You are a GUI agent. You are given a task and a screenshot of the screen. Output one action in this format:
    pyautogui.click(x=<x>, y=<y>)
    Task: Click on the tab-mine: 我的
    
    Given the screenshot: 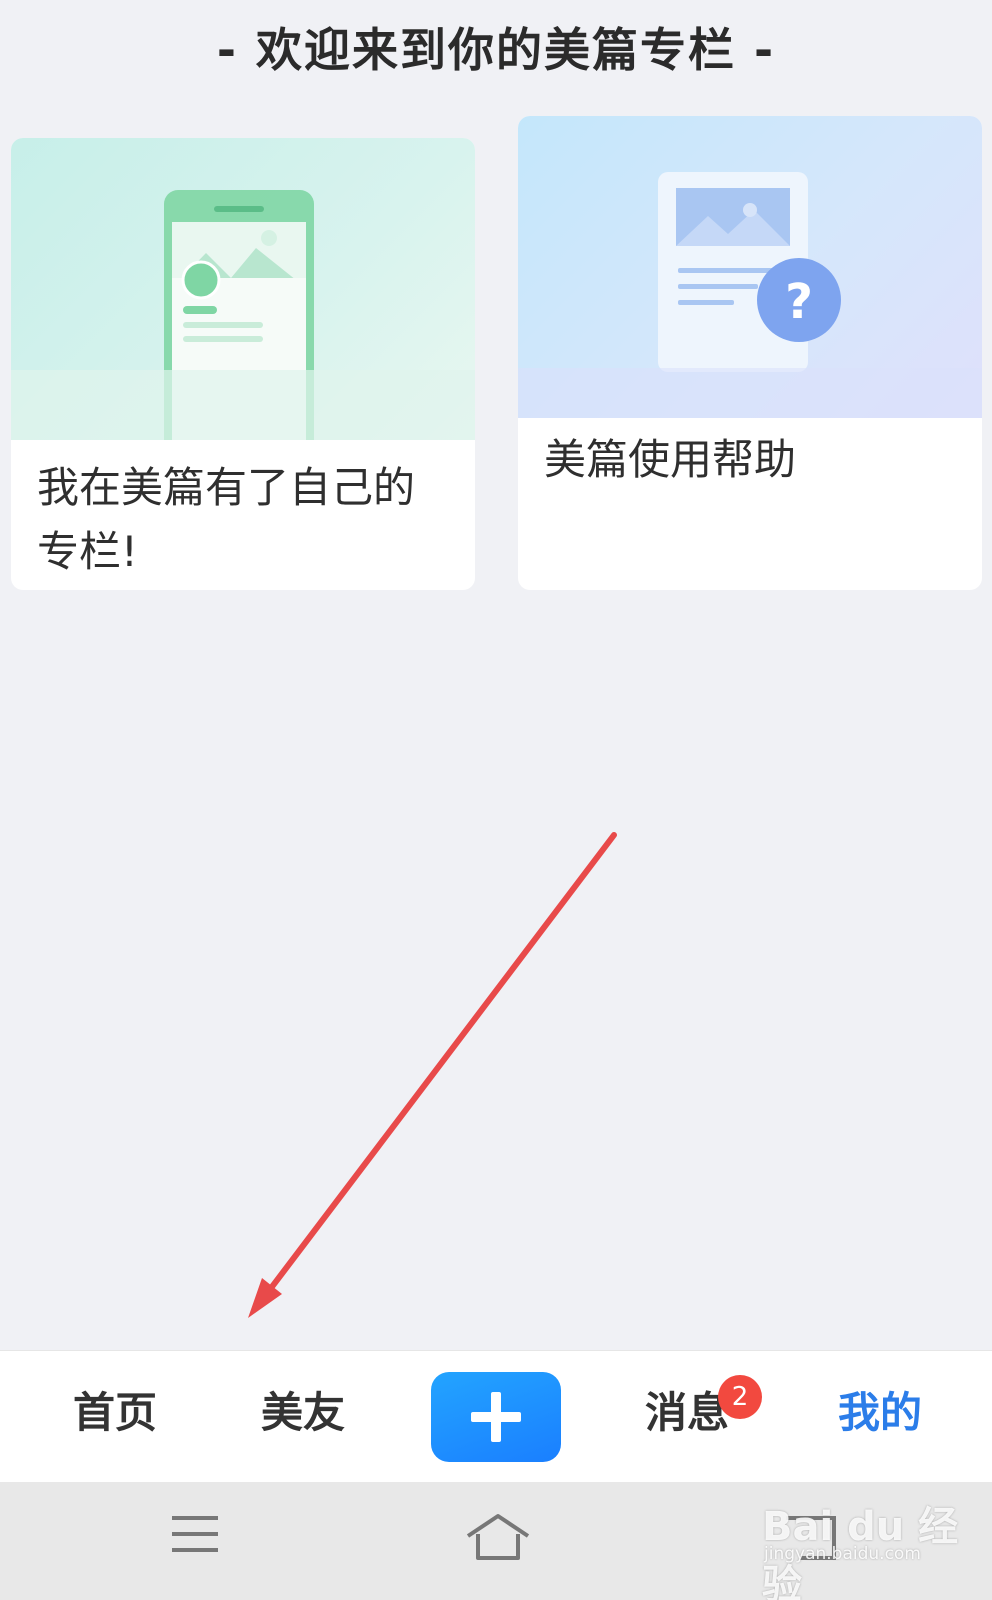 What is the action you would take?
    pyautogui.click(x=880, y=1413)
    